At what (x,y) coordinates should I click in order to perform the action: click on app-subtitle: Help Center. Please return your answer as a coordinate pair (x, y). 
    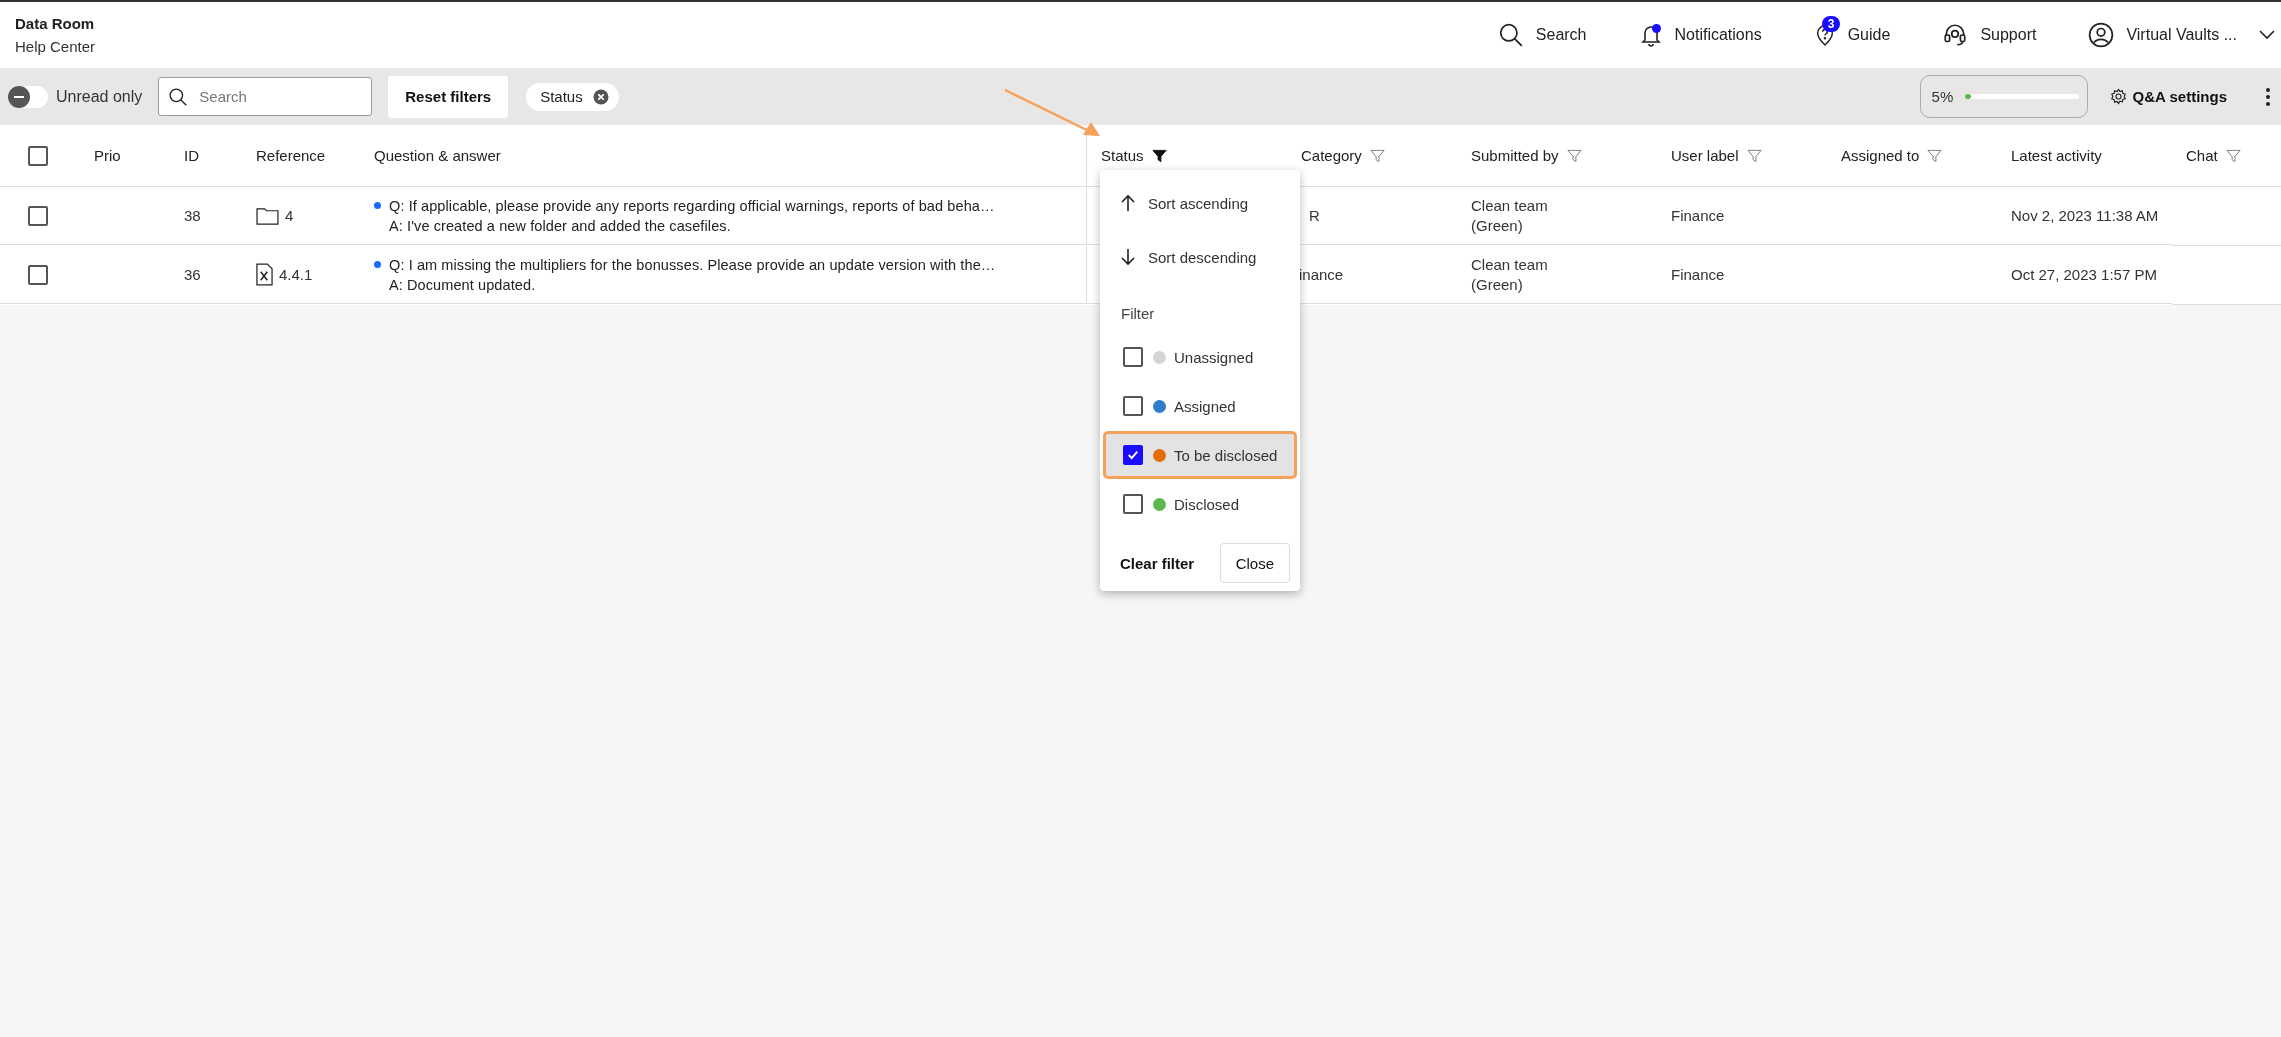
    Looking at the image, I should click on (55, 46).